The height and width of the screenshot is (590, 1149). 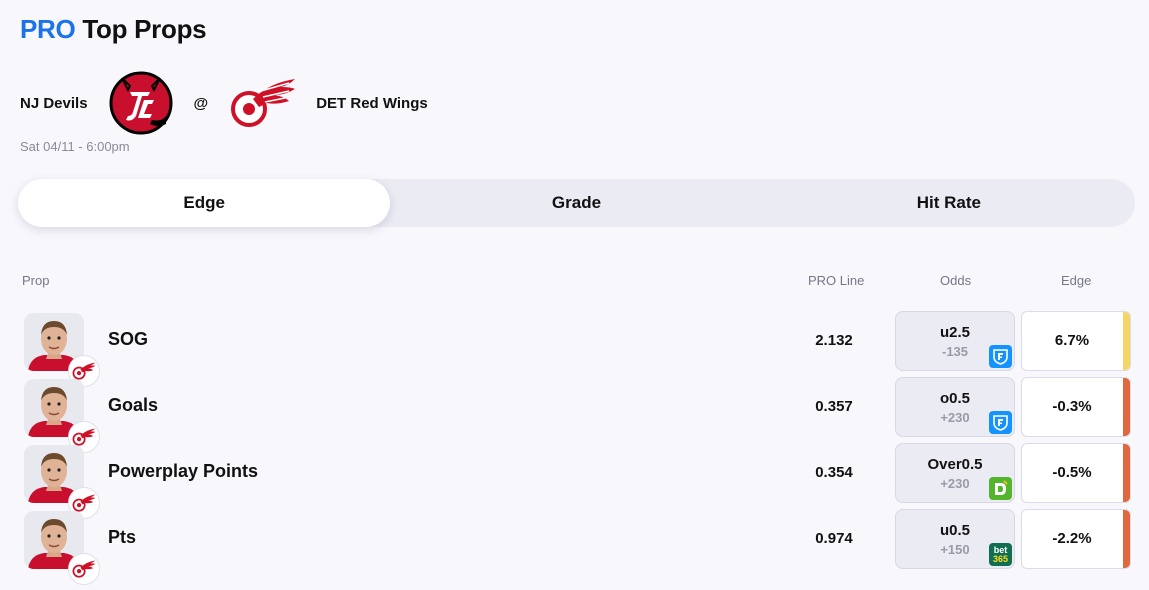 I want to click on devils-logo-icon, so click(x=141, y=103).